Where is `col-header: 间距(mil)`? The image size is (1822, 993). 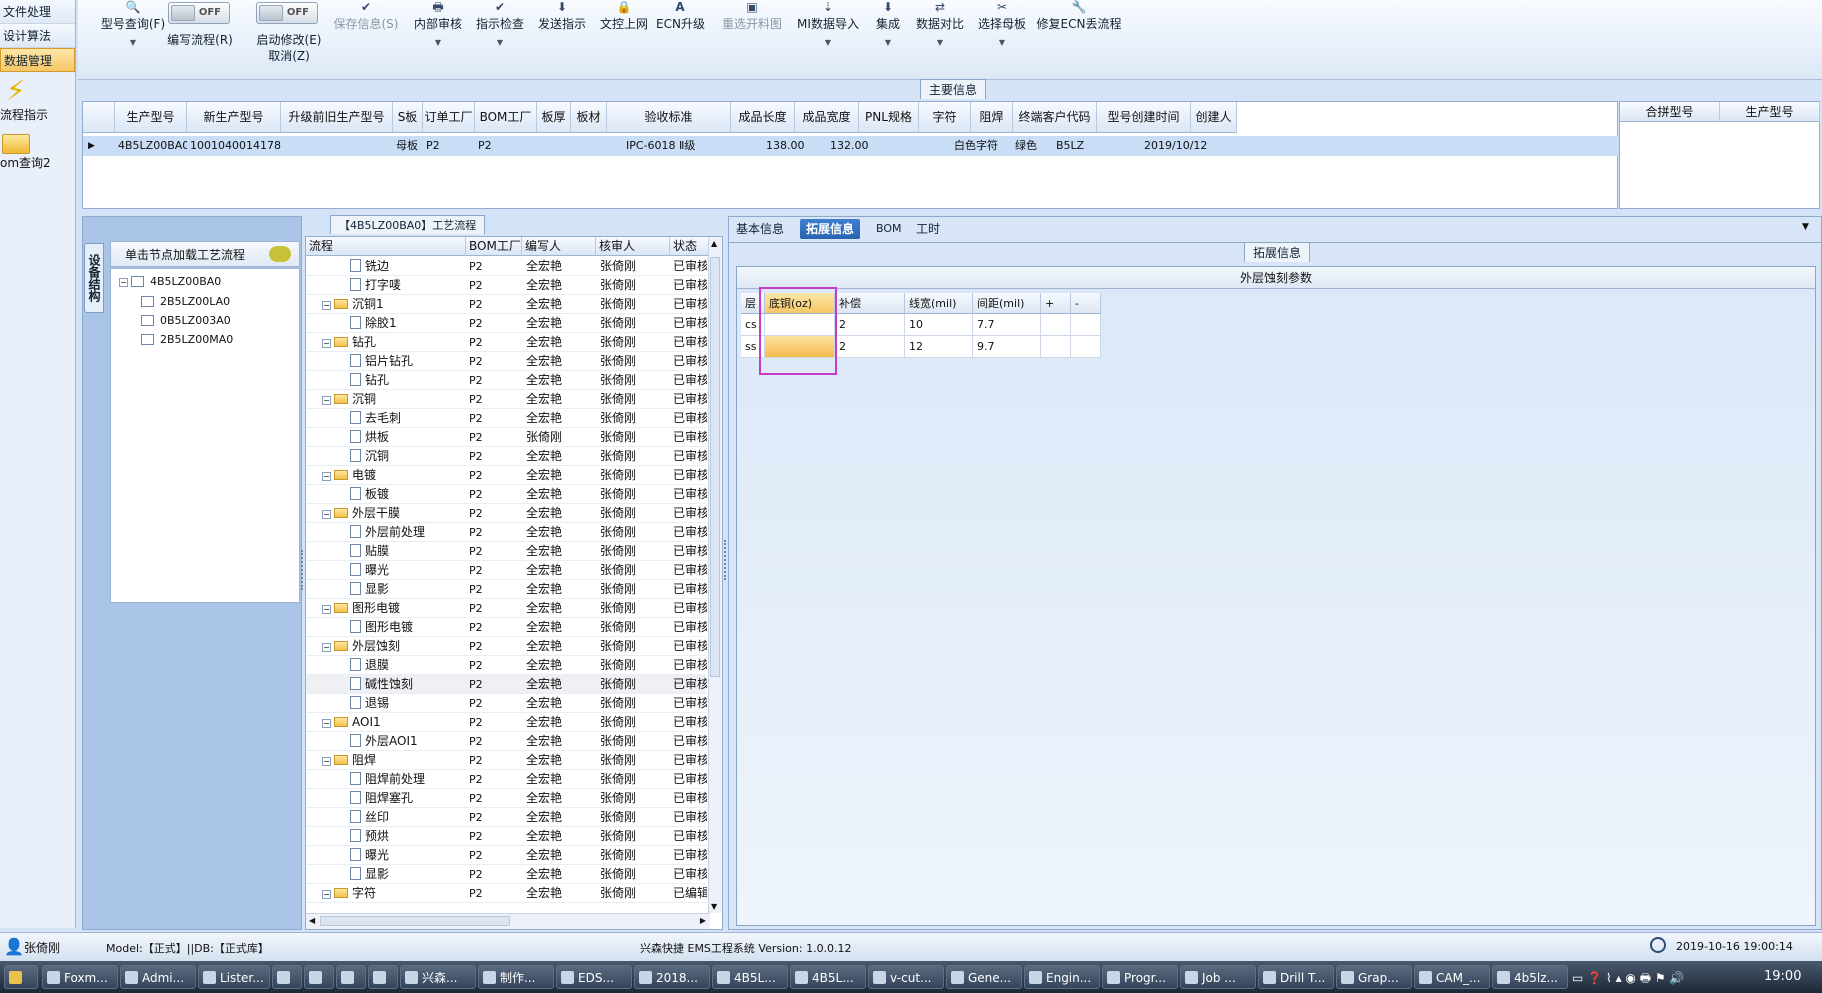
col-header: 间距(mil) is located at coordinates (1007, 303).